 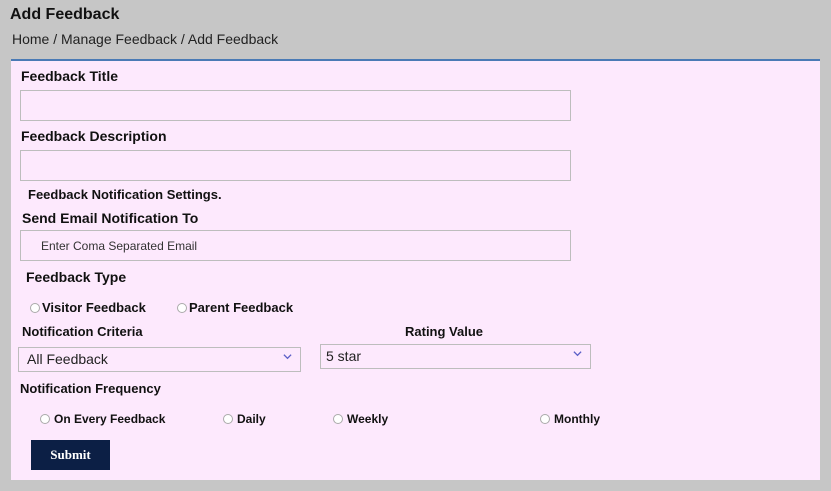 I want to click on feedback-title-input, so click(x=295, y=105).